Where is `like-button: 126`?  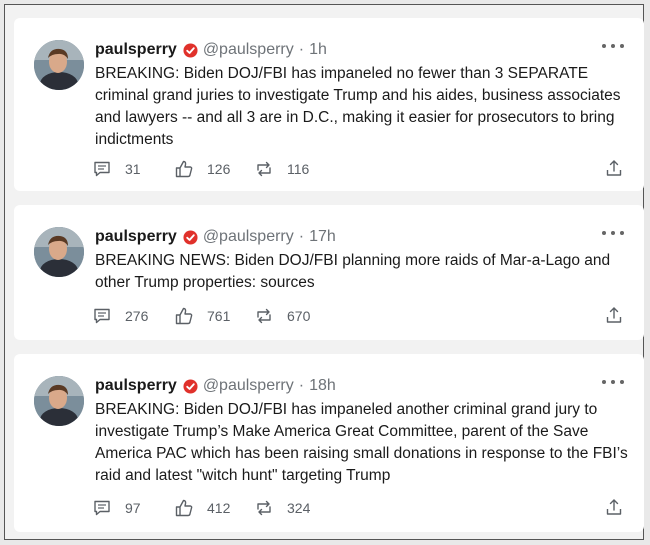
like-button: 126 is located at coordinates (215, 169).